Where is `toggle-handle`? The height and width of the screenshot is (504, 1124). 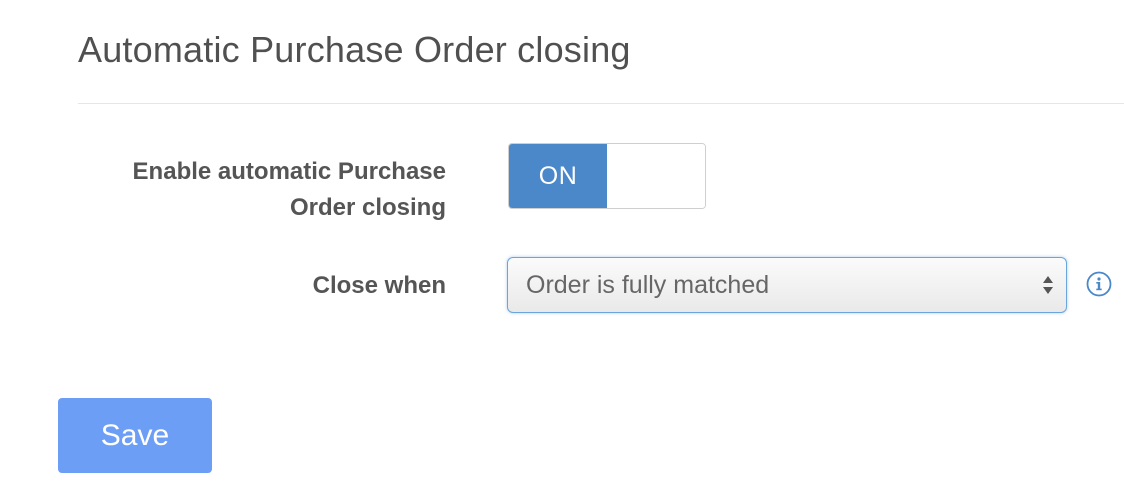
toggle-handle is located at coordinates (656, 176).